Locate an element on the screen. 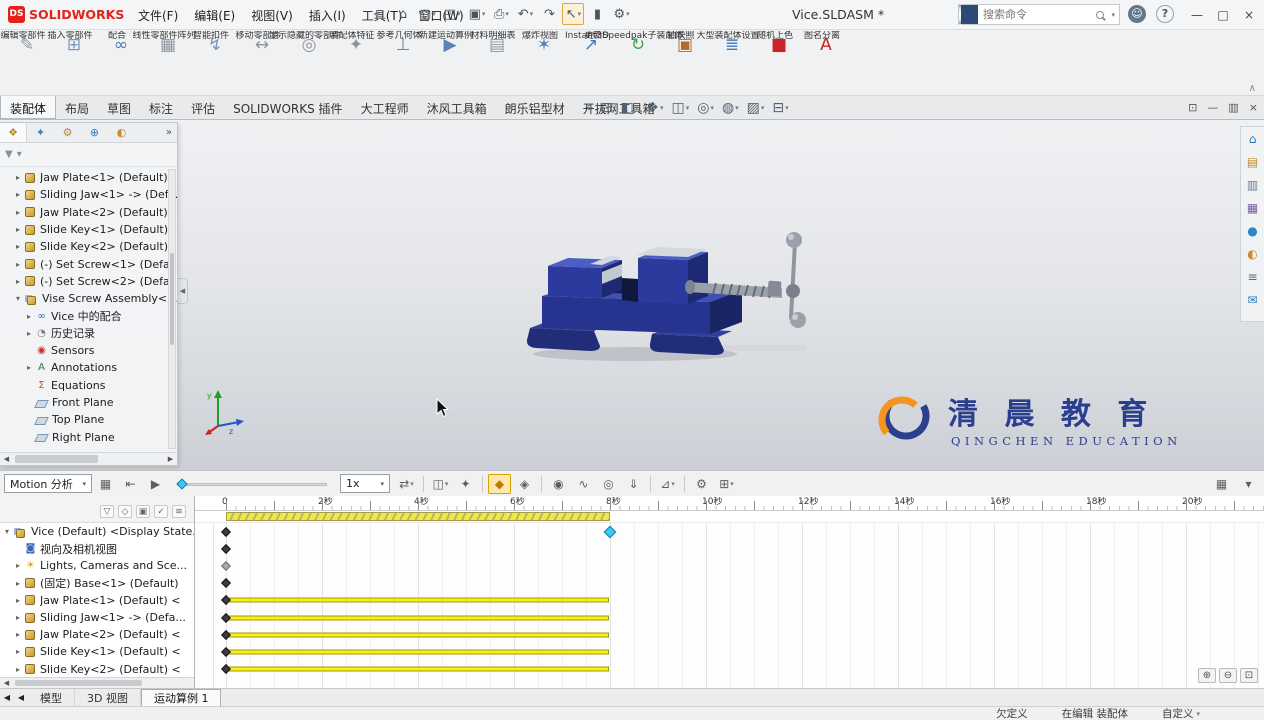  panel-collapse-arrow: ◀ is located at coordinates (183, 291).